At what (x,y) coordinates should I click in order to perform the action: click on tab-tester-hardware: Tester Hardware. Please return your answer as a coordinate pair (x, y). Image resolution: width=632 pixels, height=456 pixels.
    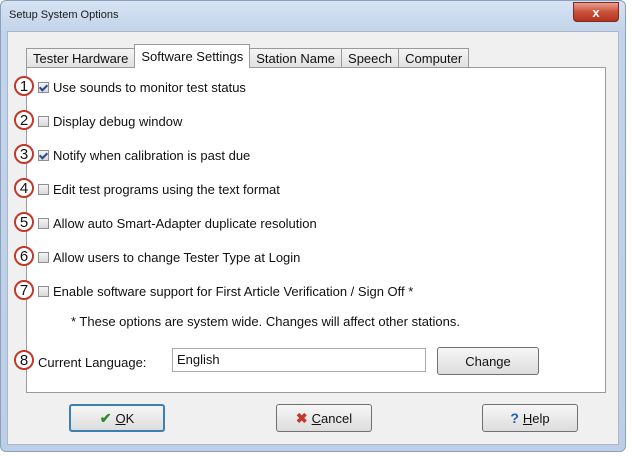
    Looking at the image, I should click on (81, 58).